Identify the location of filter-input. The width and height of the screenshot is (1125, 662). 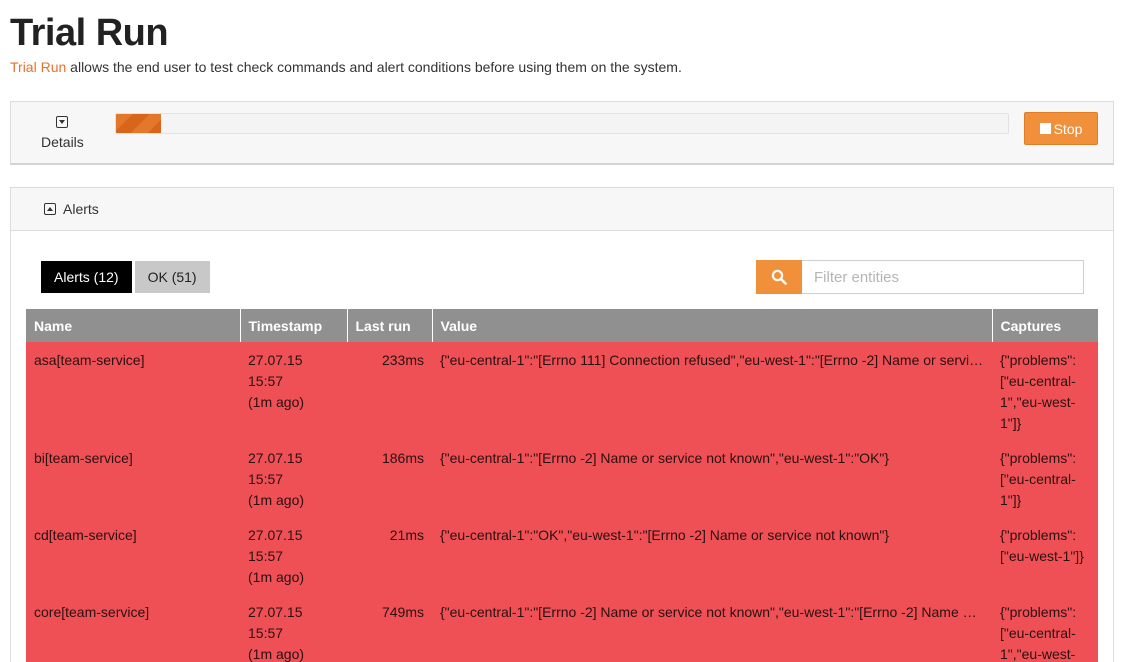
(943, 277).